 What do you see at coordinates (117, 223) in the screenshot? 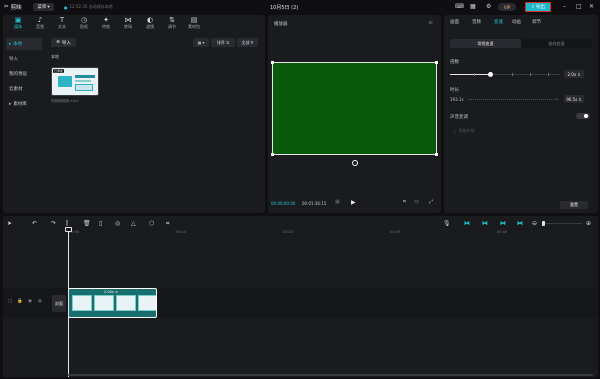
I see `reverse-icon: ◎` at bounding box center [117, 223].